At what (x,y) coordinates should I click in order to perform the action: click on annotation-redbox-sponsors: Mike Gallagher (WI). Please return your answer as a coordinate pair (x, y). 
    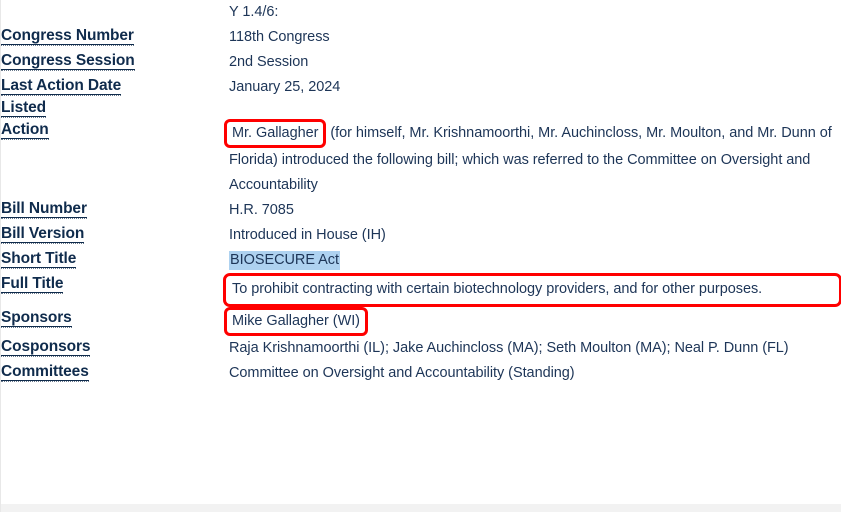
    Looking at the image, I should click on (296, 321).